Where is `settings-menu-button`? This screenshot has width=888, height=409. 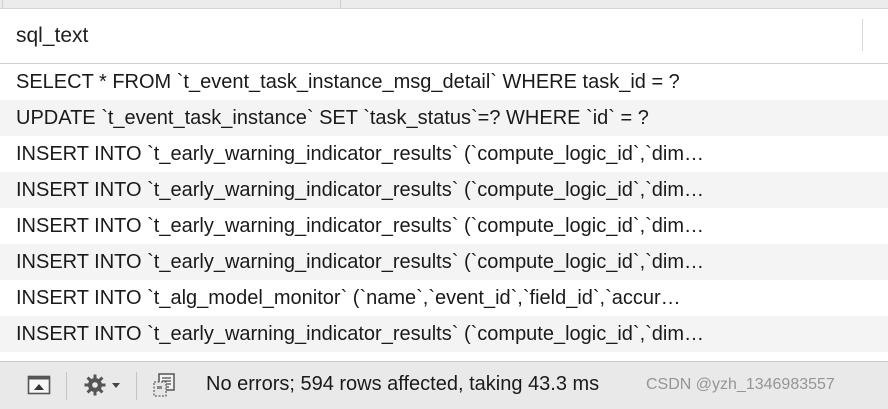 settings-menu-button is located at coordinates (102, 385).